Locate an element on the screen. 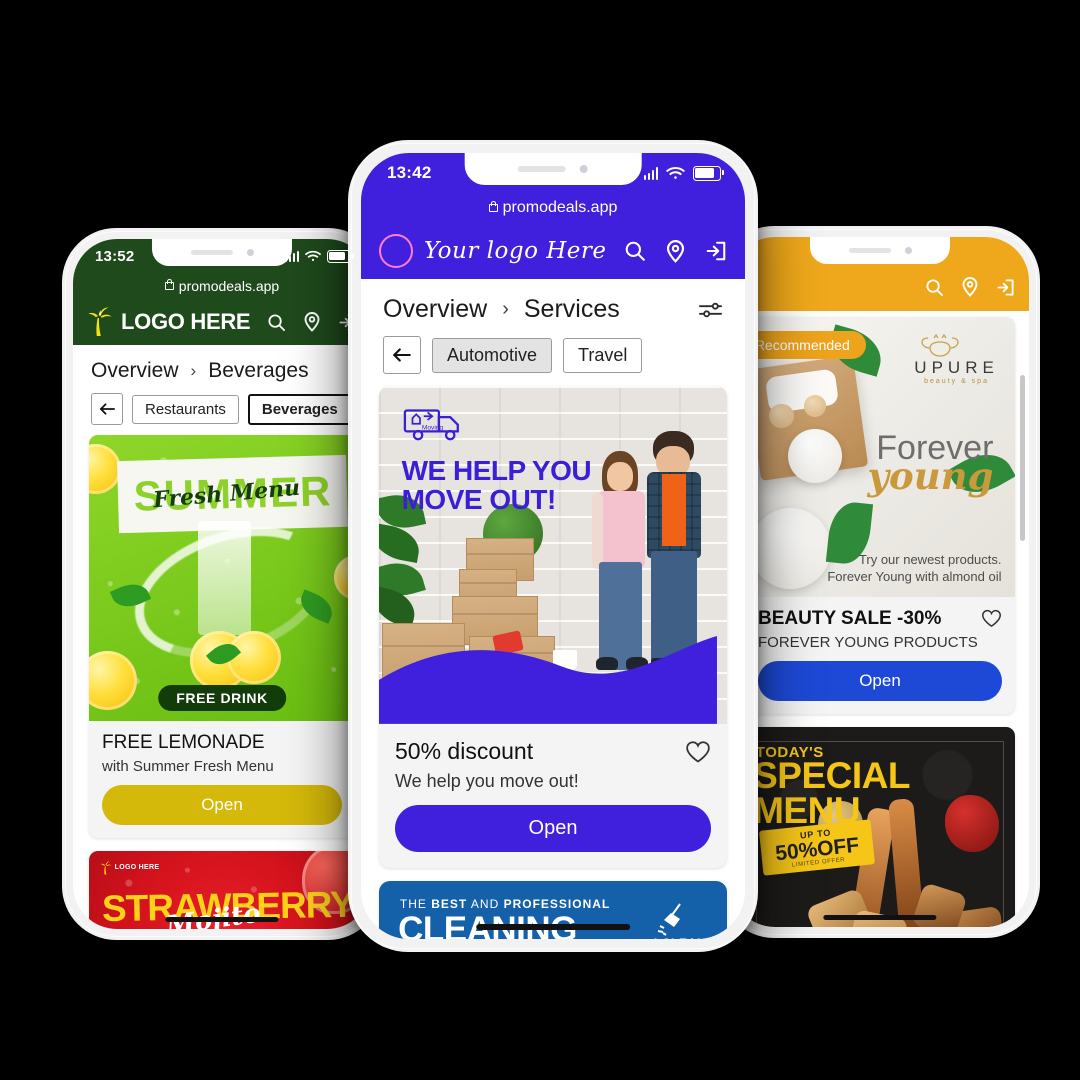 This screenshot has width=1080, height=1080. chip-beverages: Beverages is located at coordinates (299, 409).